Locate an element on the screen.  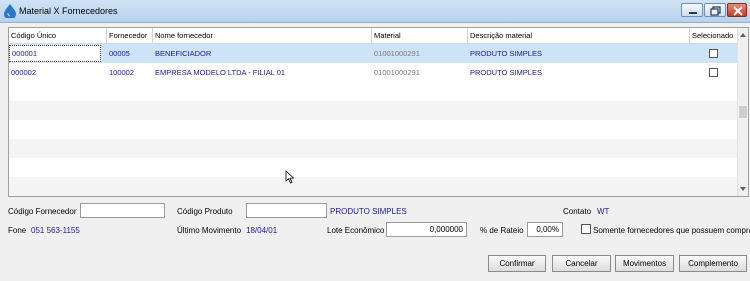
scroll-down-icon is located at coordinates (743, 189).